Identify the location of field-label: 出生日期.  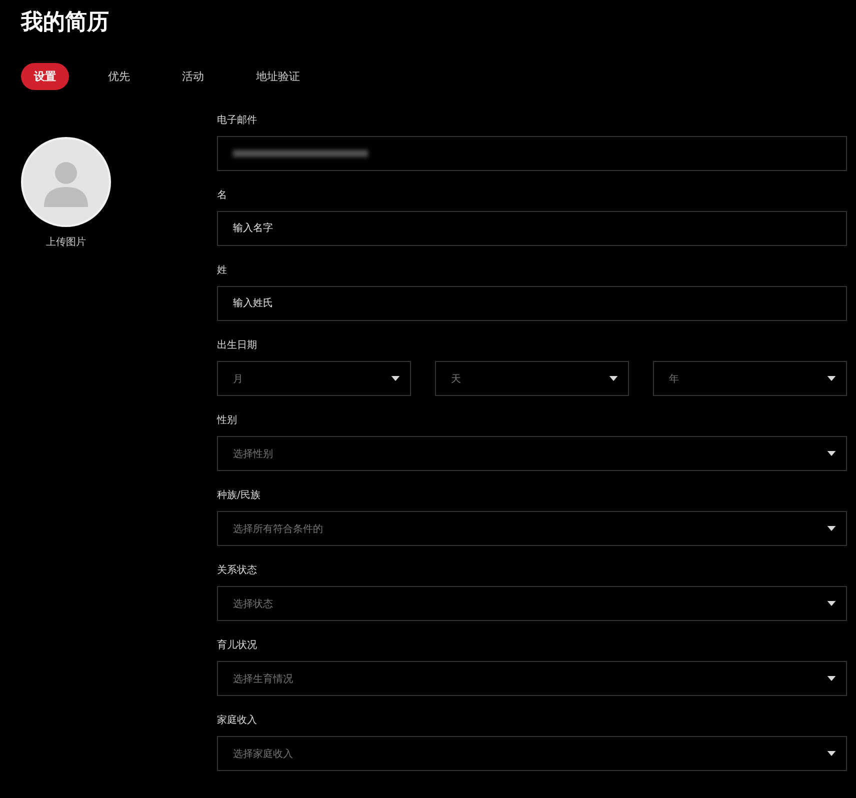
(237, 346).